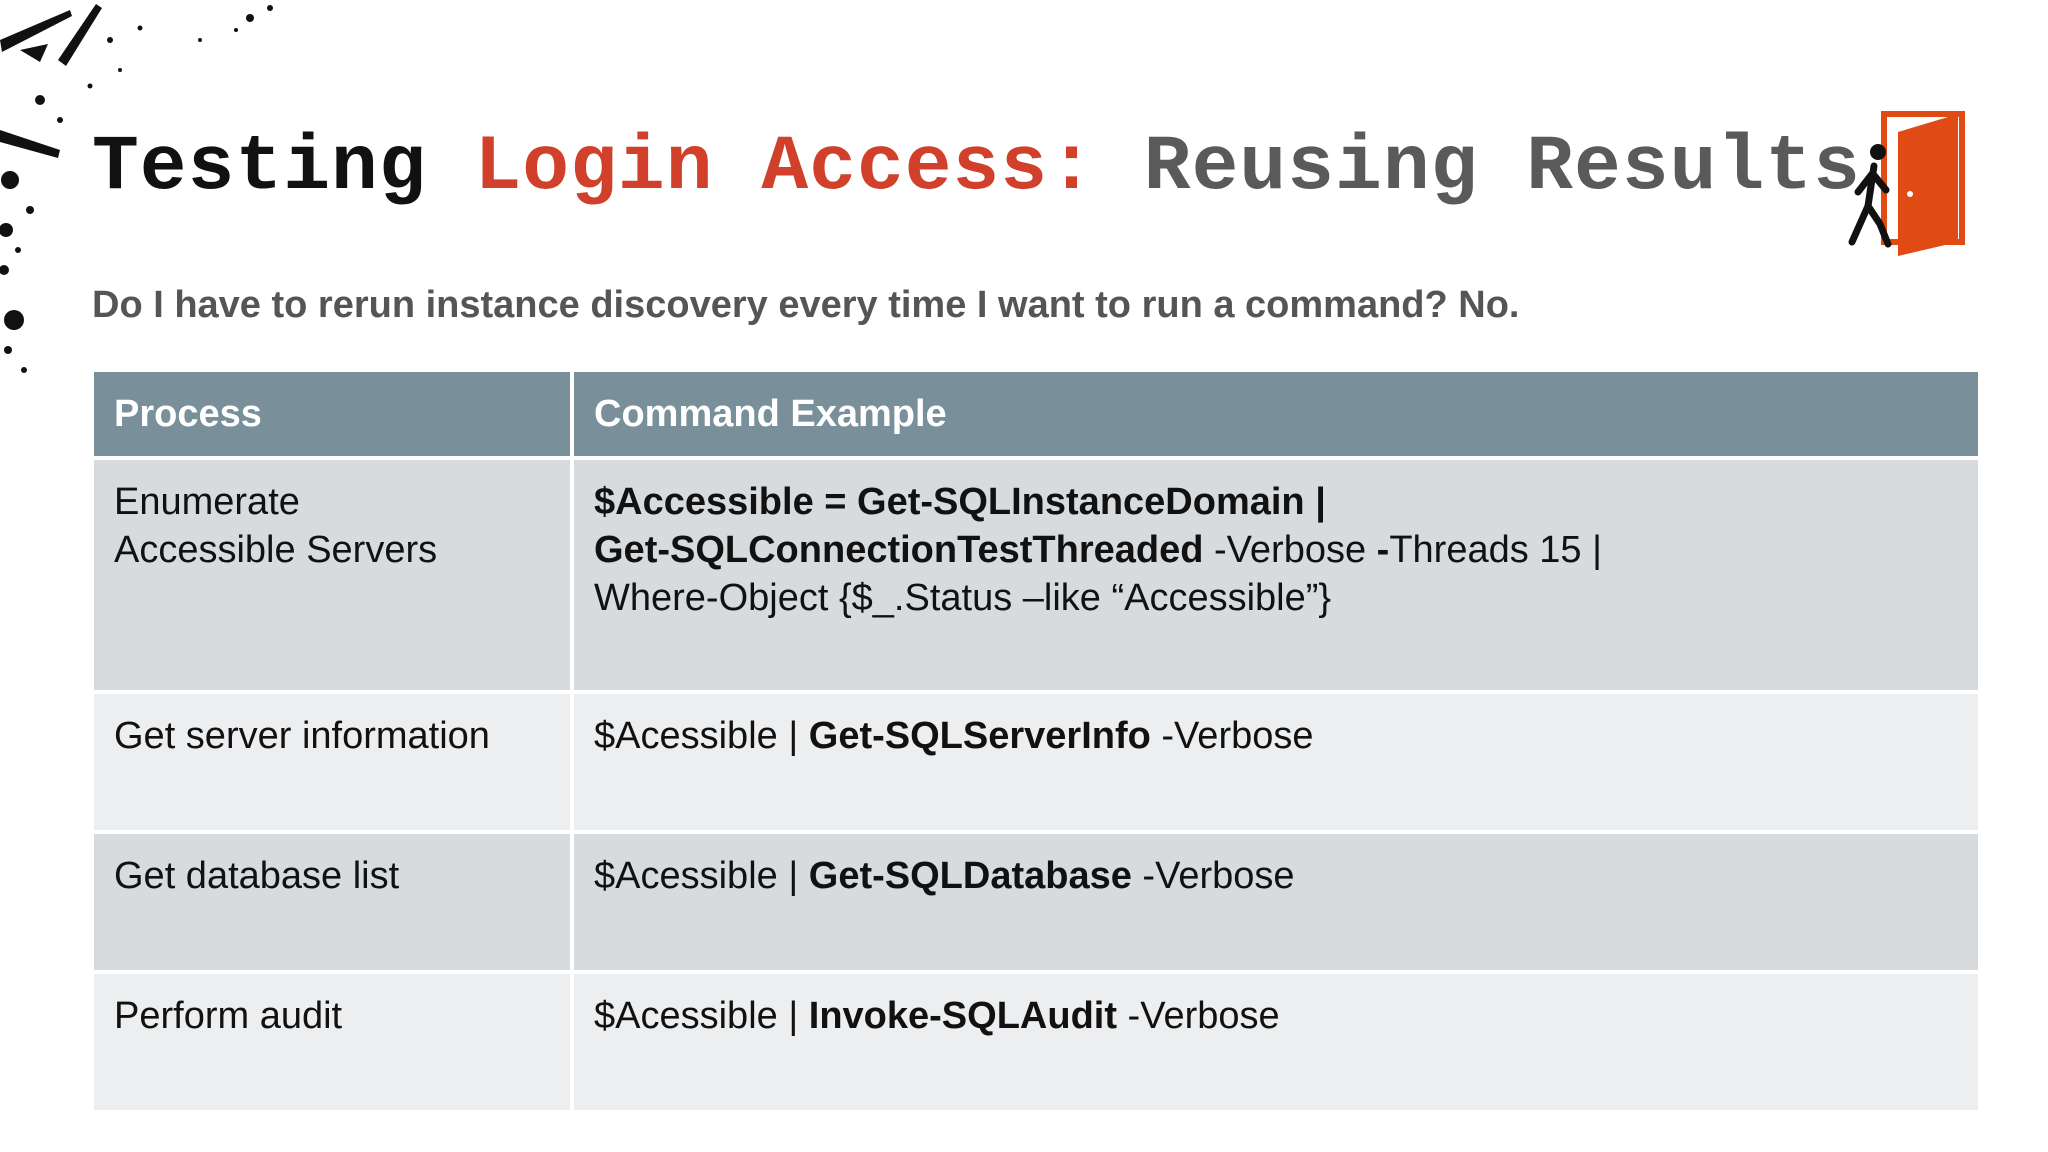 The width and height of the screenshot is (2048, 1152). I want to click on header-process: Process, so click(332, 414).